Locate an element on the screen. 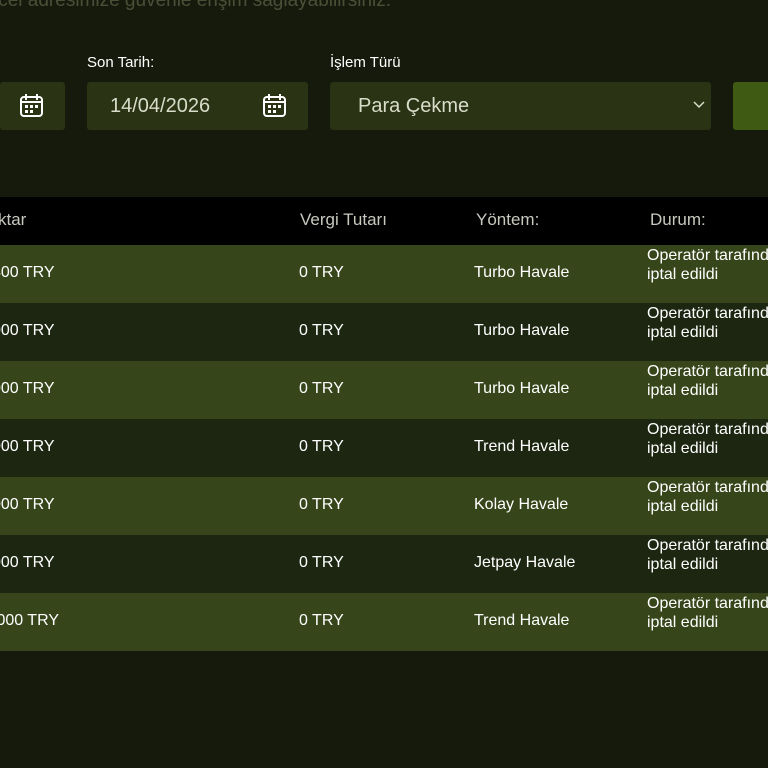  table-header: ktar Vergi Tutarı Yöntem: Durum: is located at coordinates (384, 221).